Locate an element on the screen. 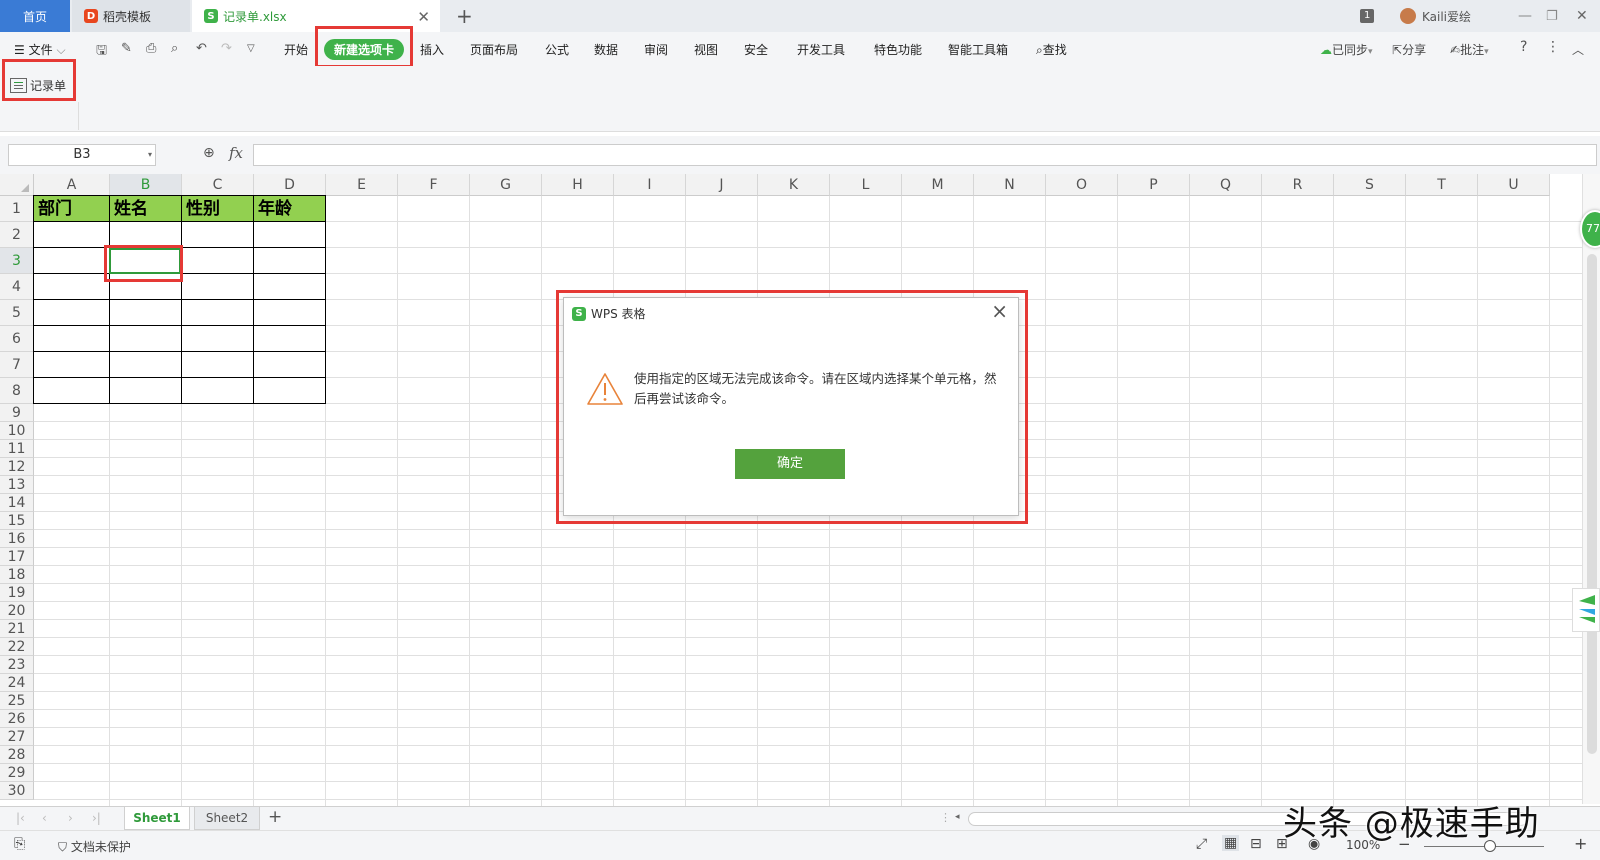  row-header: 6 is located at coordinates (17, 339).